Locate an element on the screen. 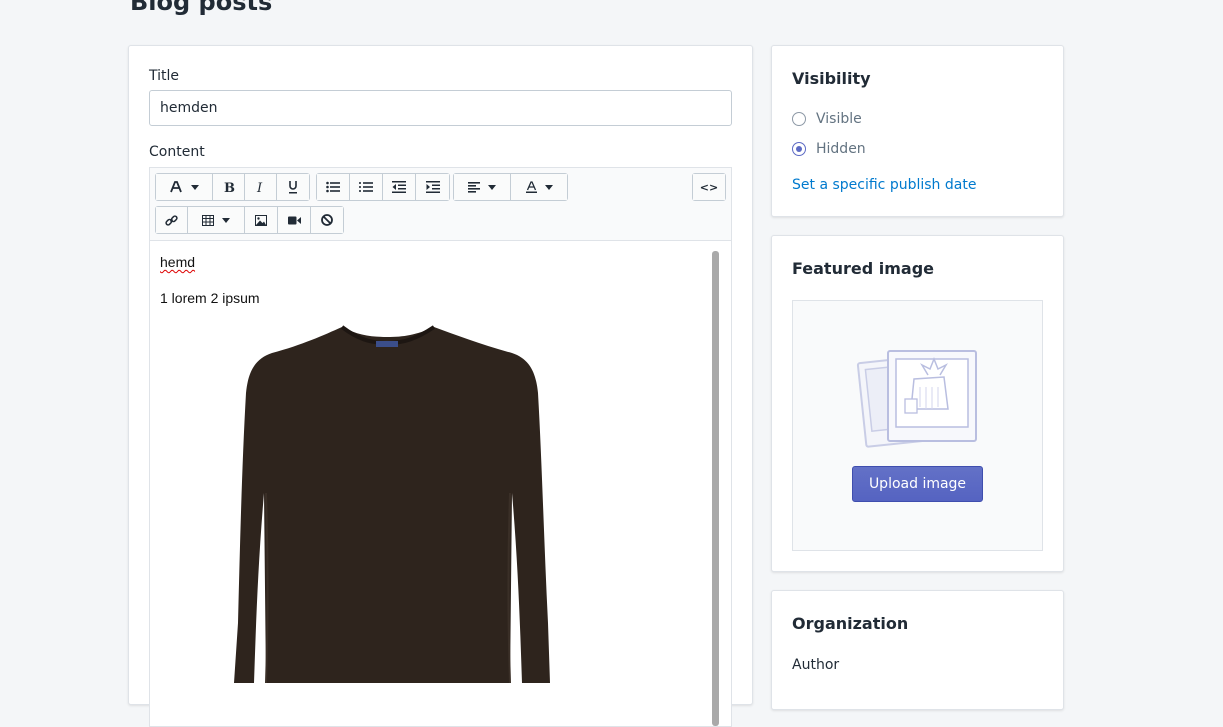  visibility-visible-option: Visible is located at coordinates (827, 119).